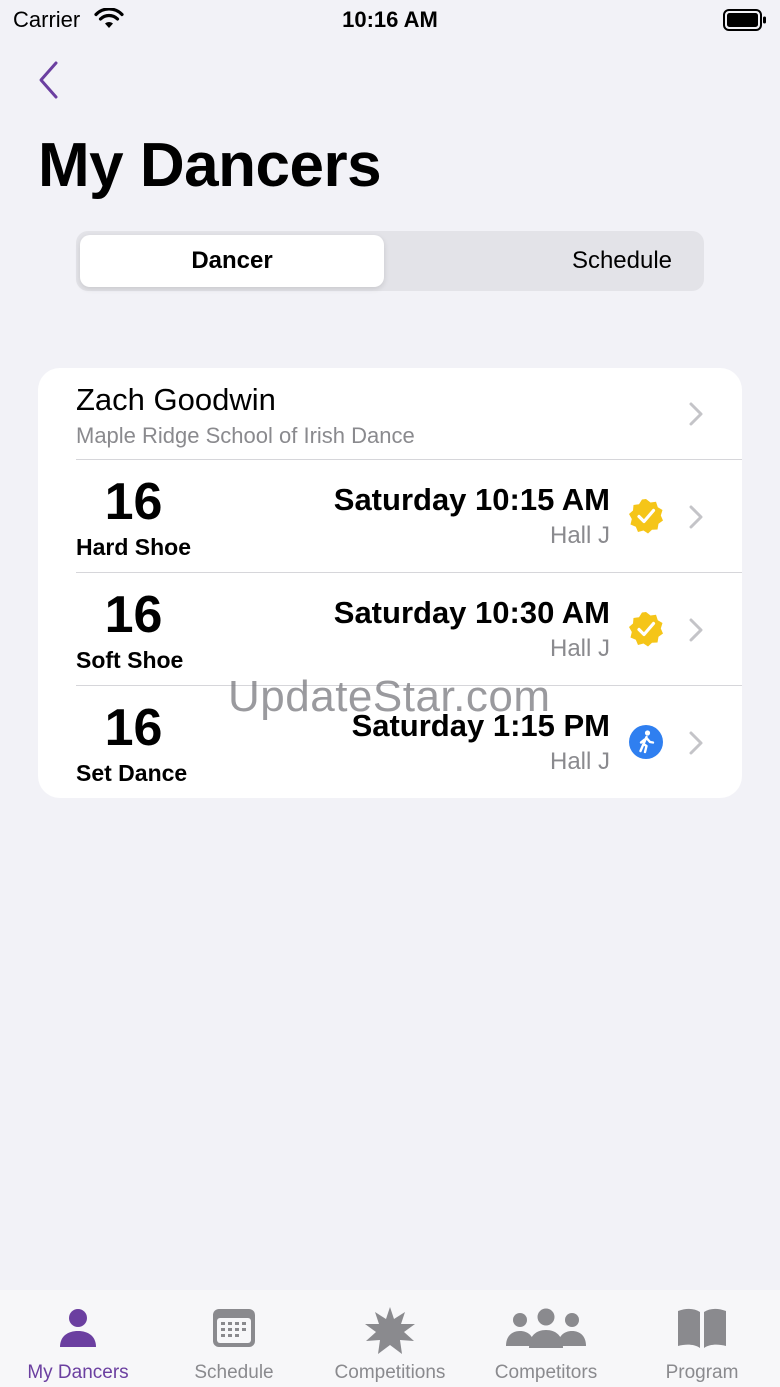  What do you see at coordinates (130, 660) in the screenshot?
I see `dance-name: Soft Shoe` at bounding box center [130, 660].